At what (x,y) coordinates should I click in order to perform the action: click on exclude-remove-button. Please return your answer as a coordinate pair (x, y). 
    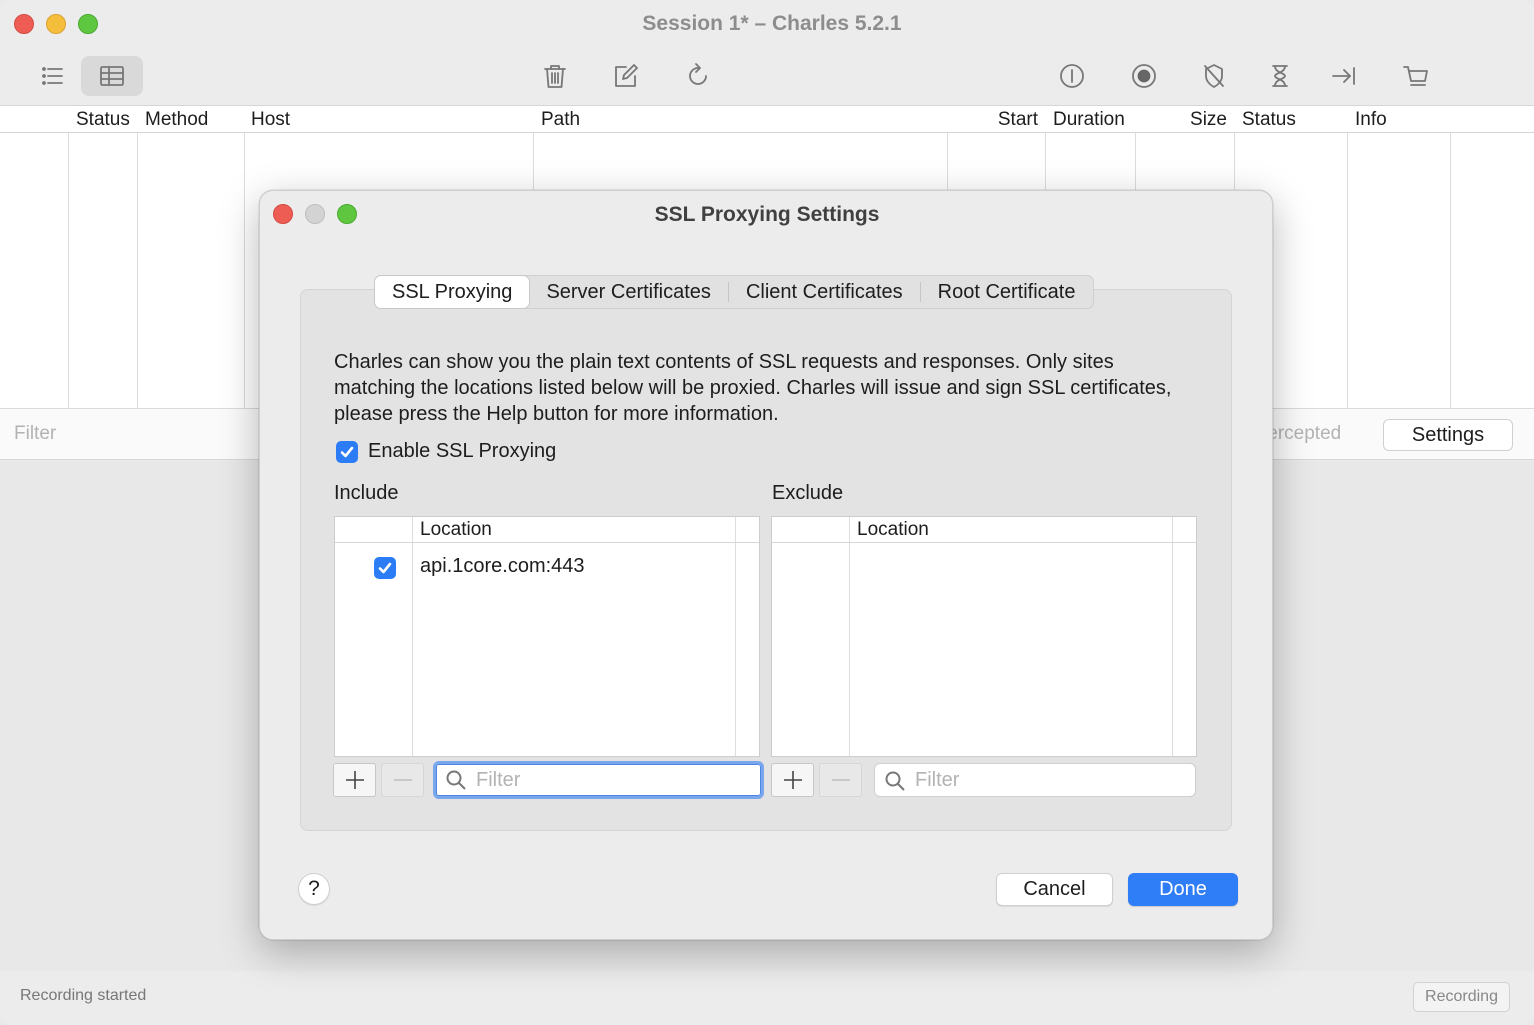
    Looking at the image, I should click on (840, 780).